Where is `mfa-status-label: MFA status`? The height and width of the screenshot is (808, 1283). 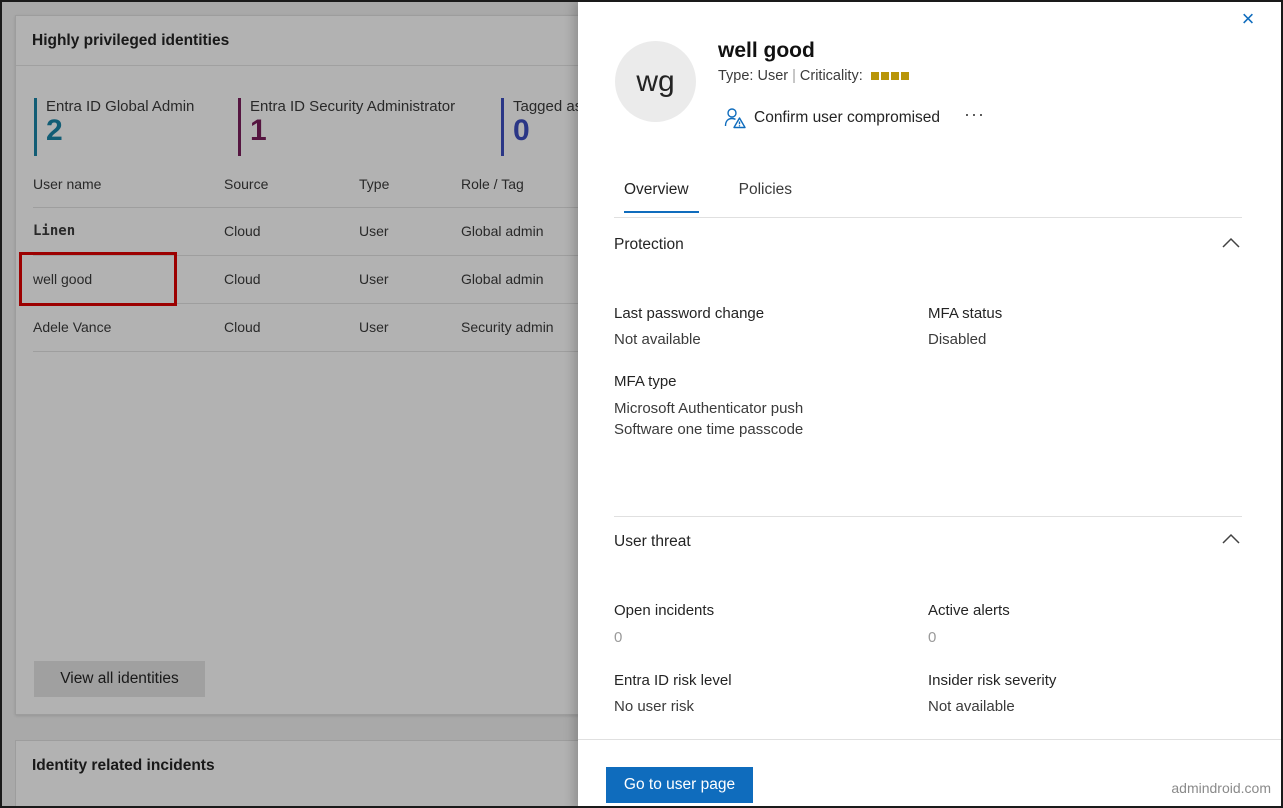
mfa-status-label: MFA status is located at coordinates (965, 313).